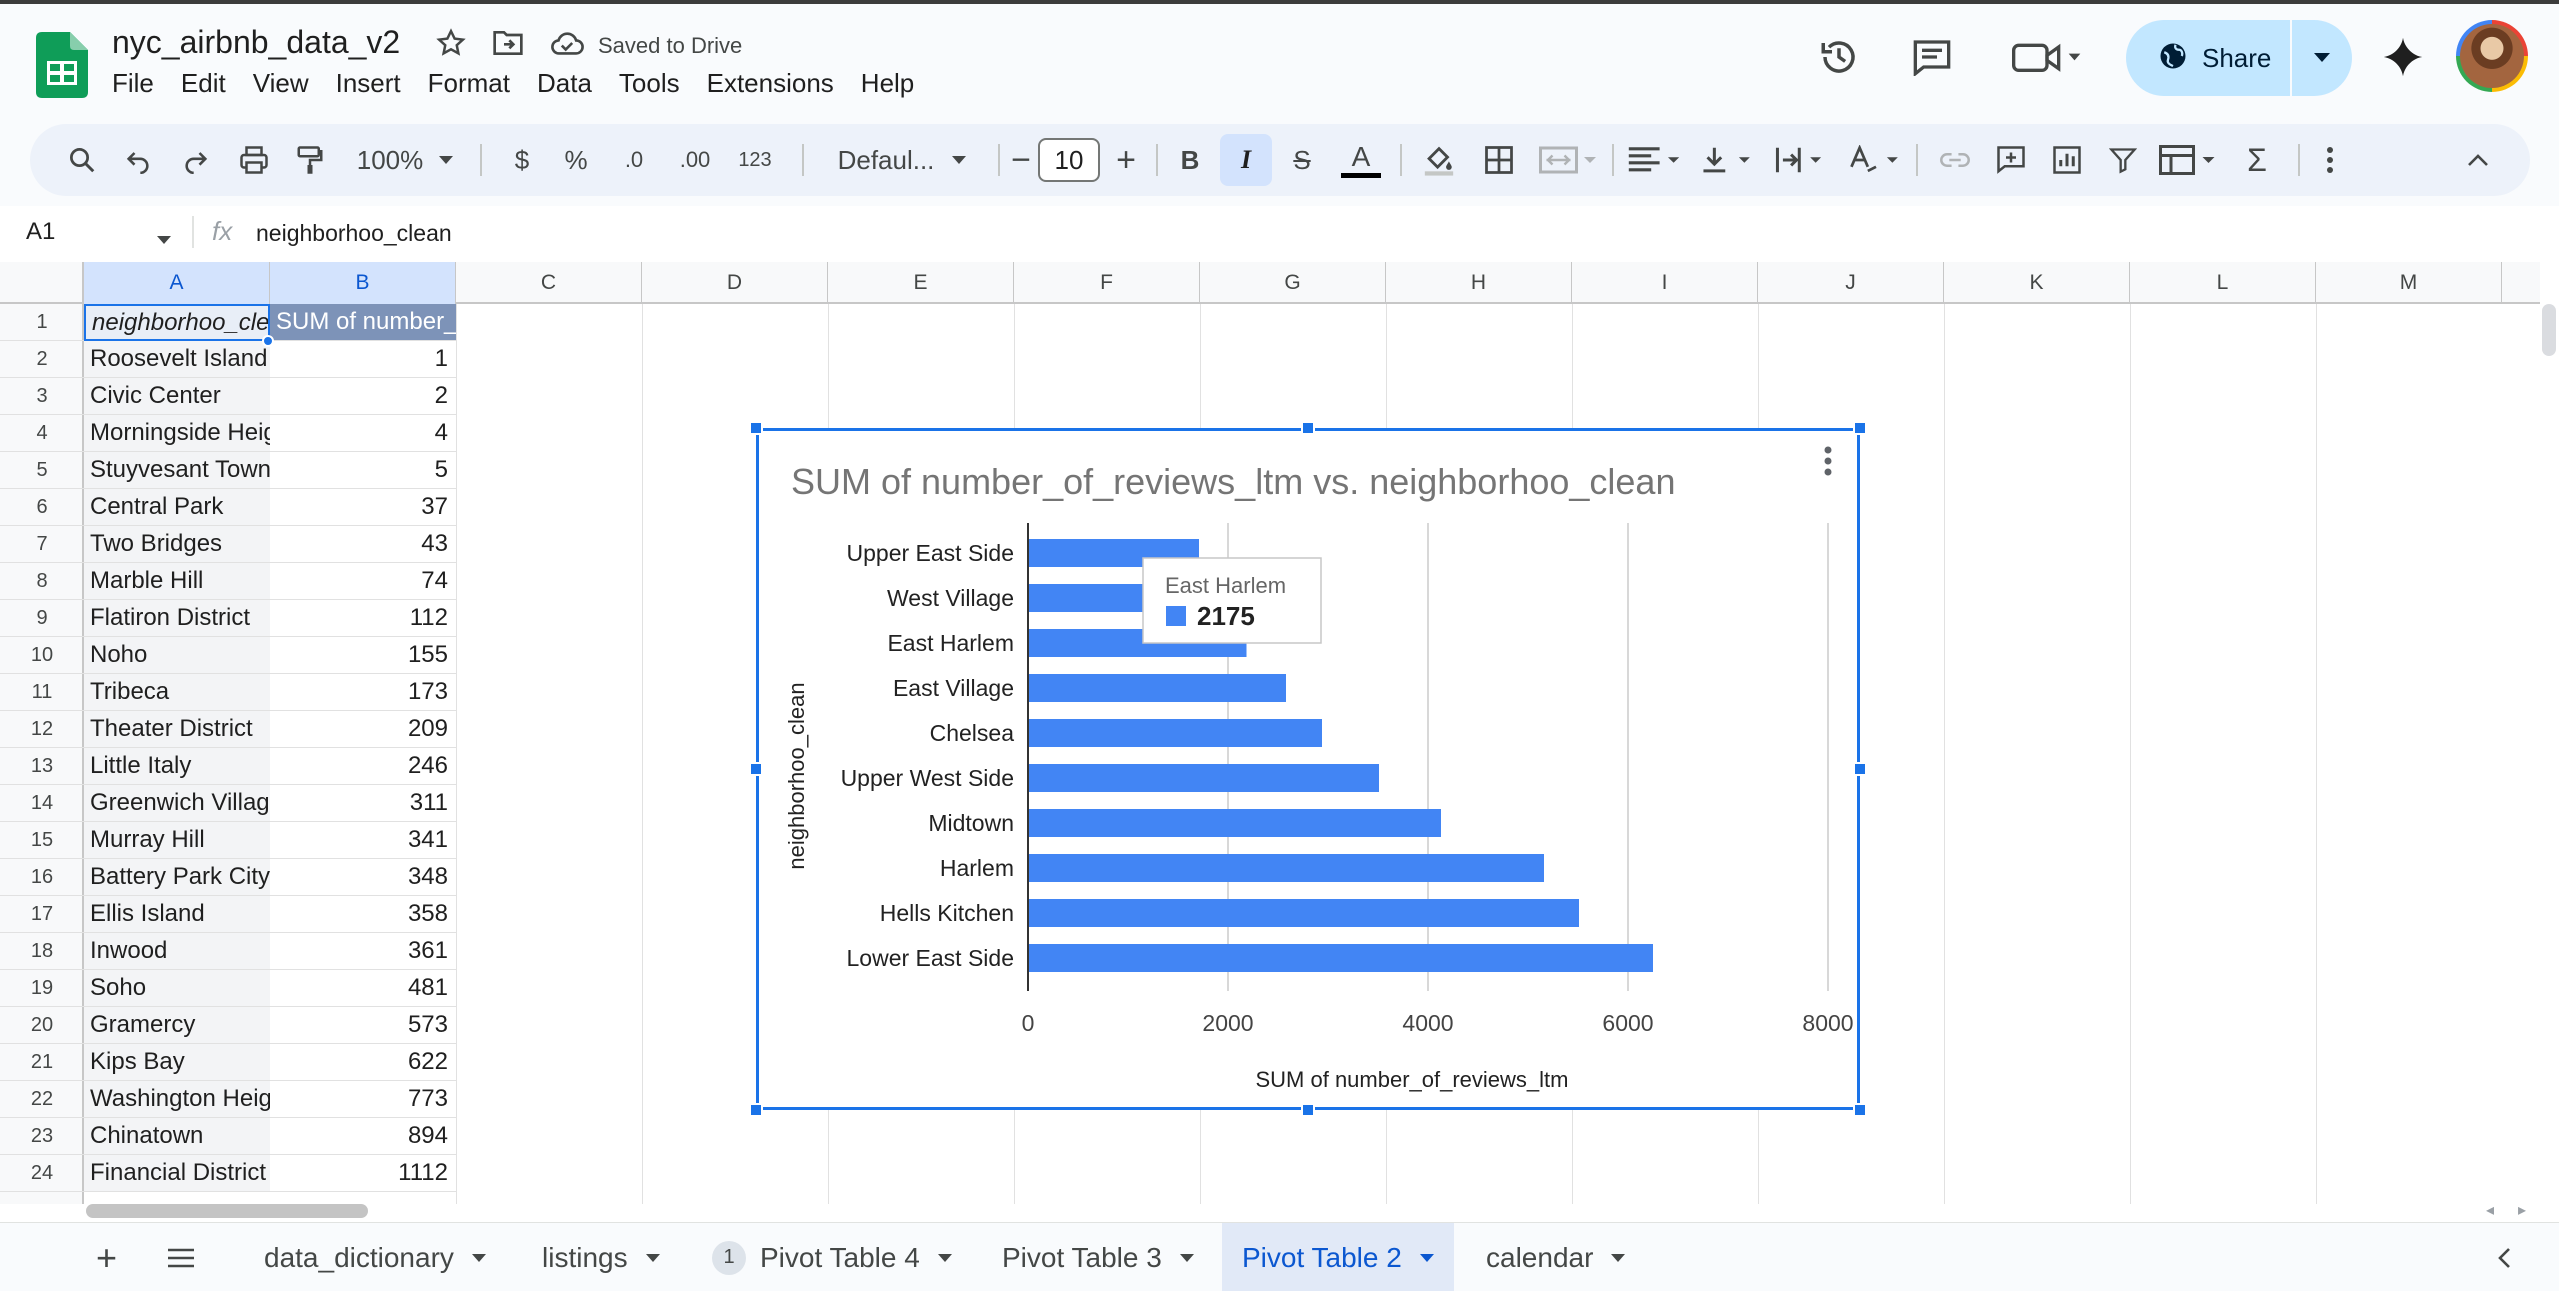 The image size is (2559, 1291). What do you see at coordinates (508, 45) in the screenshot?
I see `move-folder-icon` at bounding box center [508, 45].